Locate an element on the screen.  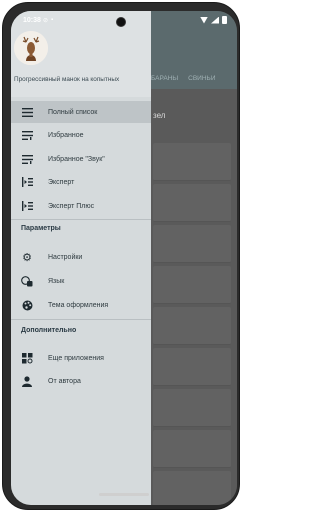
tab-pigs: СВИНЬИ is located at coordinates (201, 78).